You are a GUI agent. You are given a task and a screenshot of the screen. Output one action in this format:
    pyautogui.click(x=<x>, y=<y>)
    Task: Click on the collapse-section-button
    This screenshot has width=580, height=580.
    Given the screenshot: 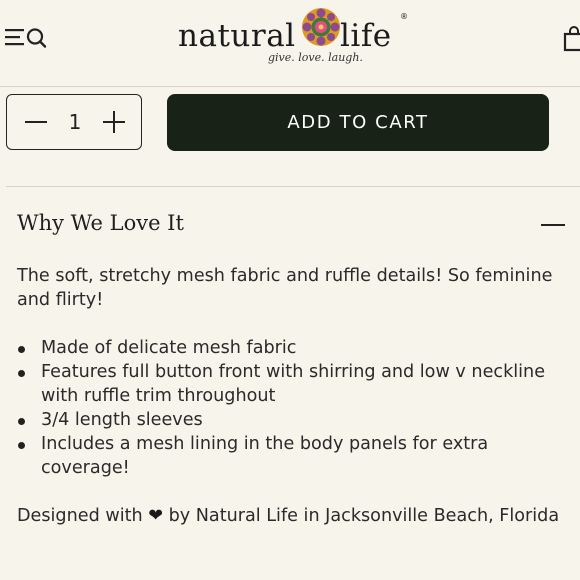 What is the action you would take?
    pyautogui.click(x=554, y=225)
    